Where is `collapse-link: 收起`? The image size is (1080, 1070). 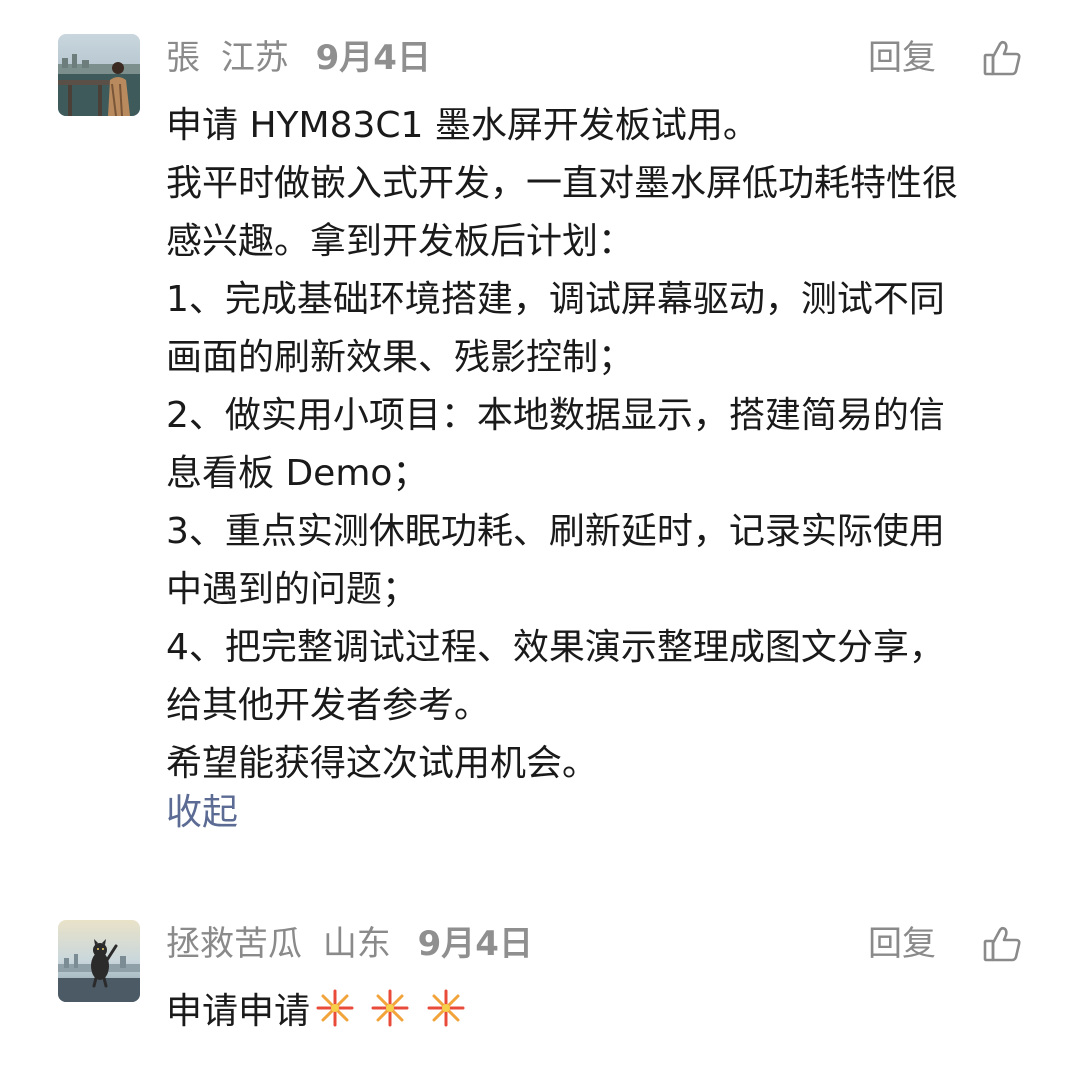 collapse-link: 收起 is located at coordinates (202, 813).